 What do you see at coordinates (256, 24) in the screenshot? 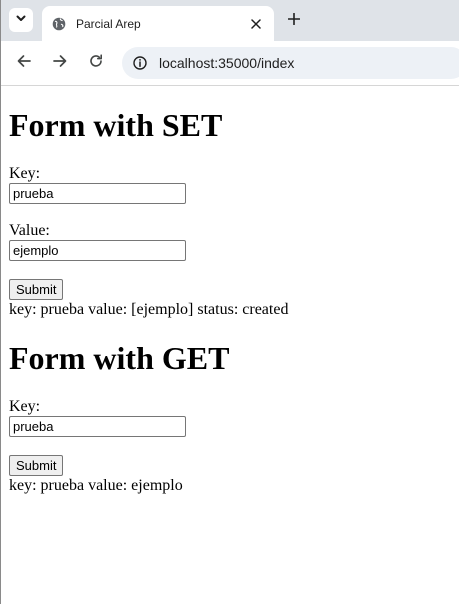
I see `close-icon` at bounding box center [256, 24].